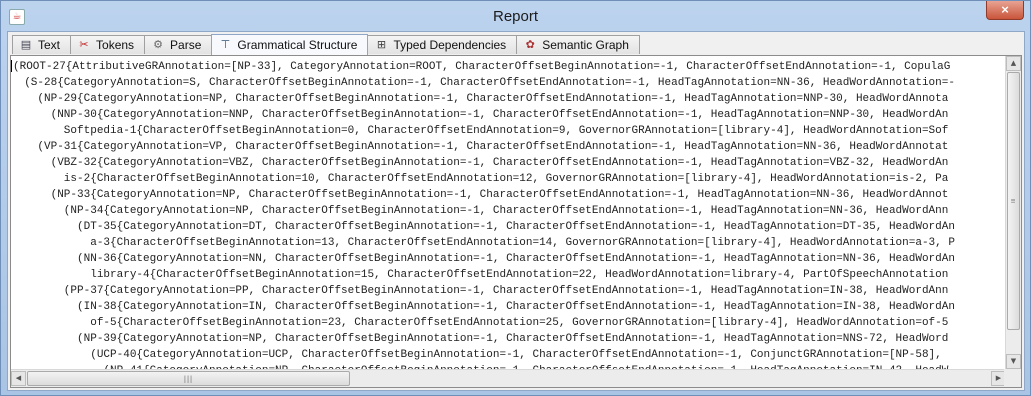 The width and height of the screenshot is (1031, 396). Describe the element at coordinates (49, 45) in the screenshot. I see `tab-label: Text` at that location.